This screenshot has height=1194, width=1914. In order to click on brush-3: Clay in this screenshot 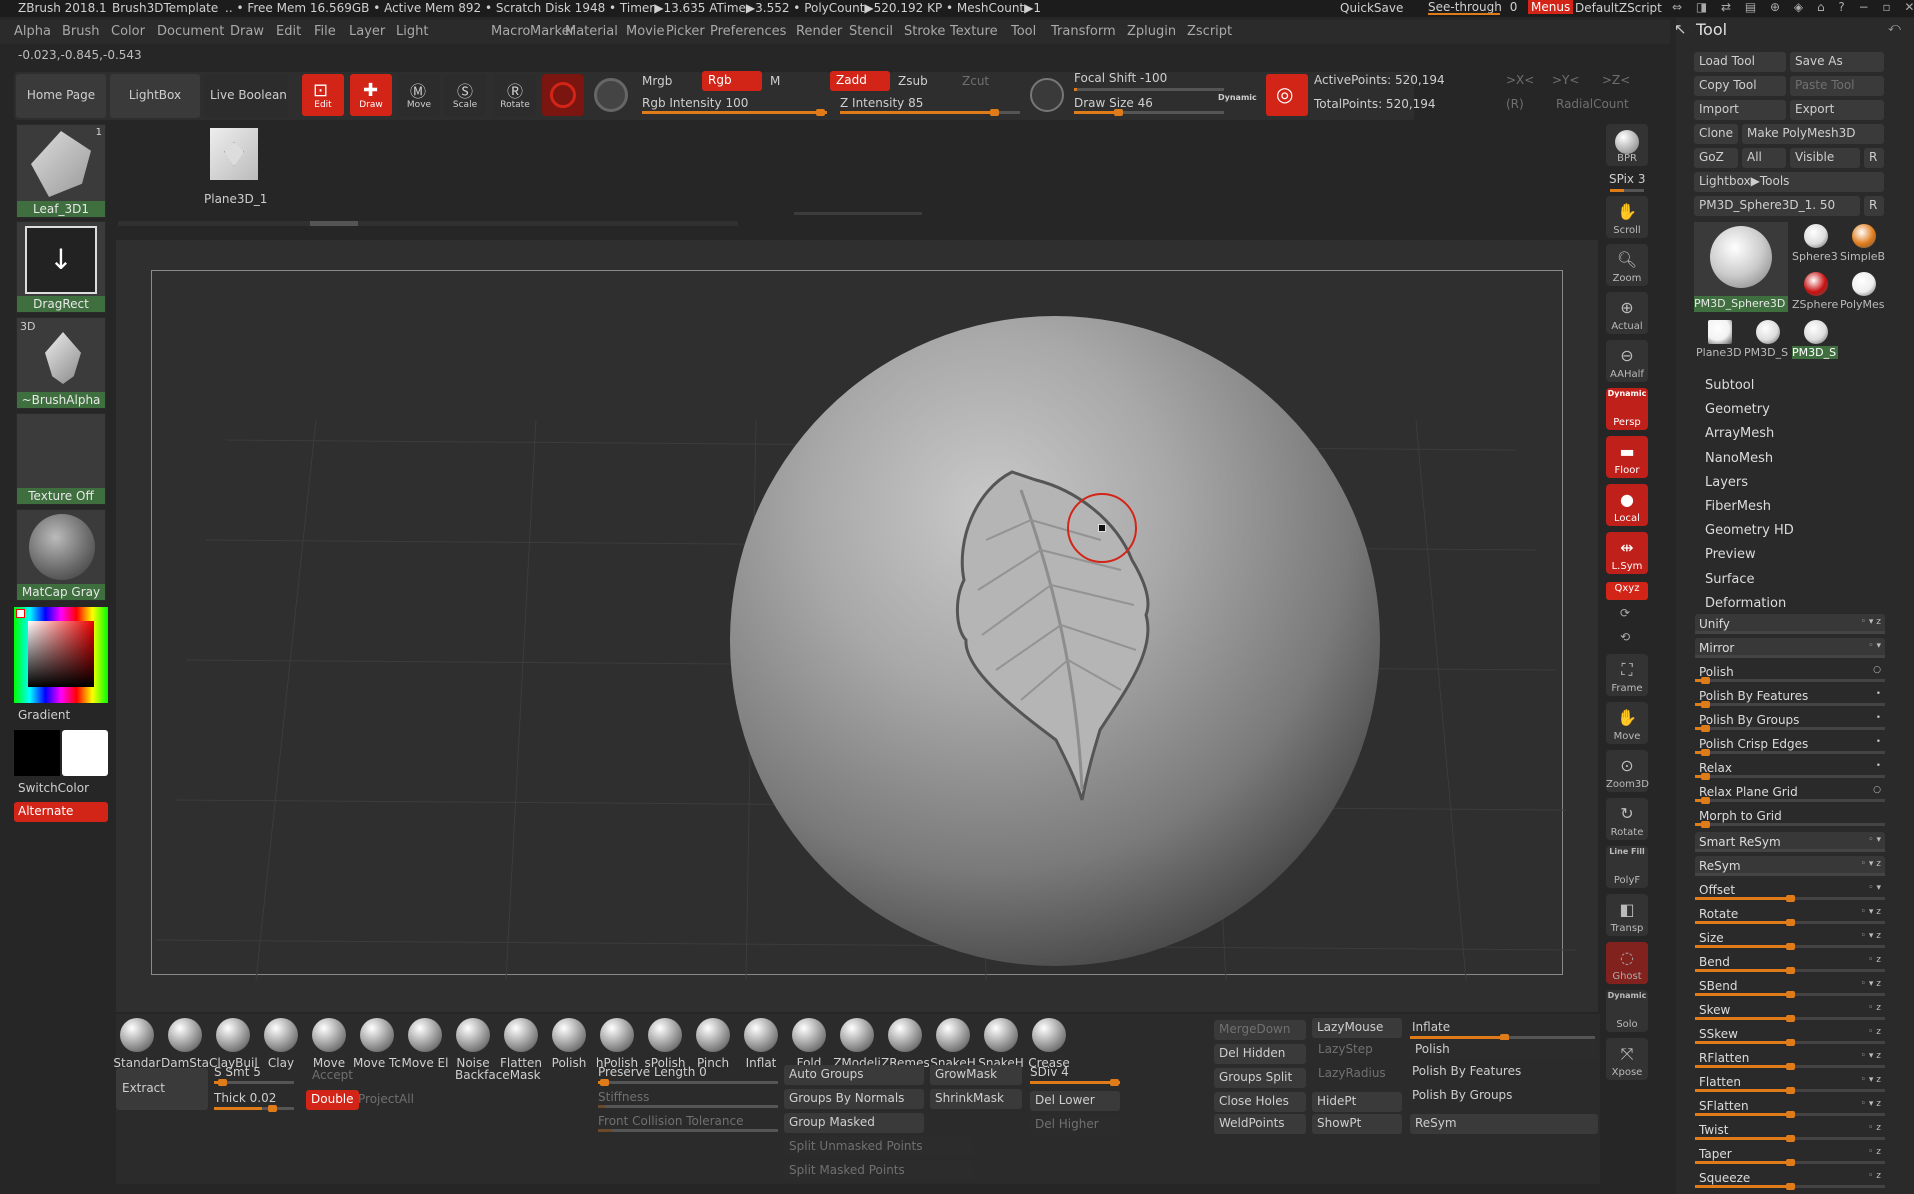, I will do `click(281, 1044)`.